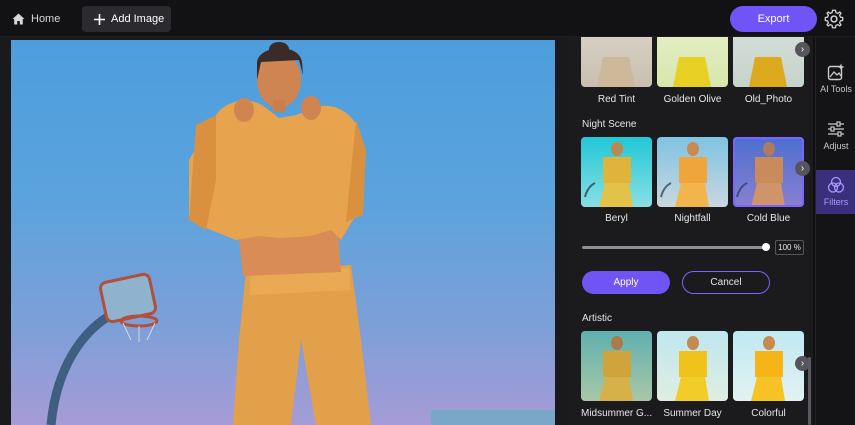 Image resolution: width=855 pixels, height=425 pixels. I want to click on filter-thumb-golden-olive, so click(692, 62).